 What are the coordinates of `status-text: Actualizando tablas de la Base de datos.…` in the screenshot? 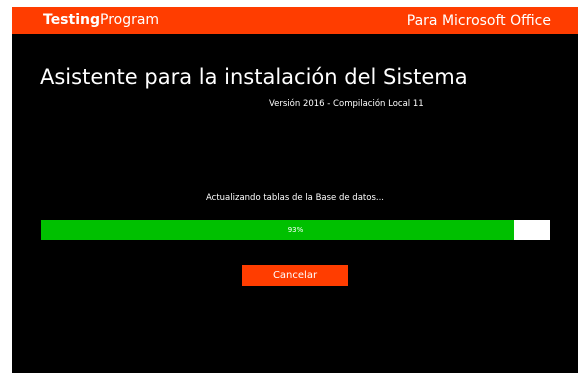 It's located at (295, 198).